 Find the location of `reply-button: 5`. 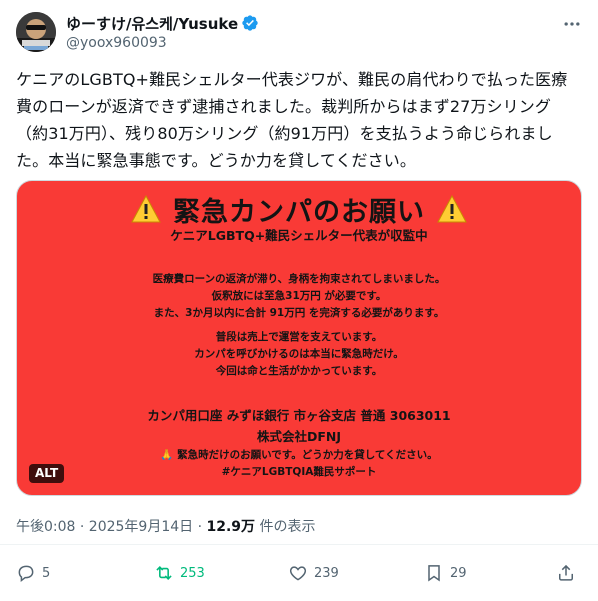

reply-button: 5 is located at coordinates (33, 573).